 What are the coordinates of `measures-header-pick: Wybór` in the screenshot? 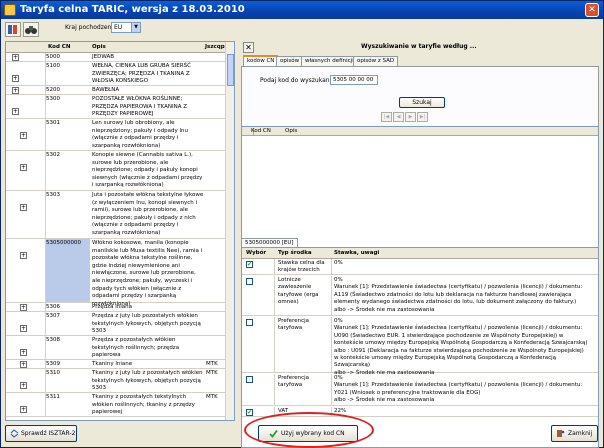 It's located at (256, 253).